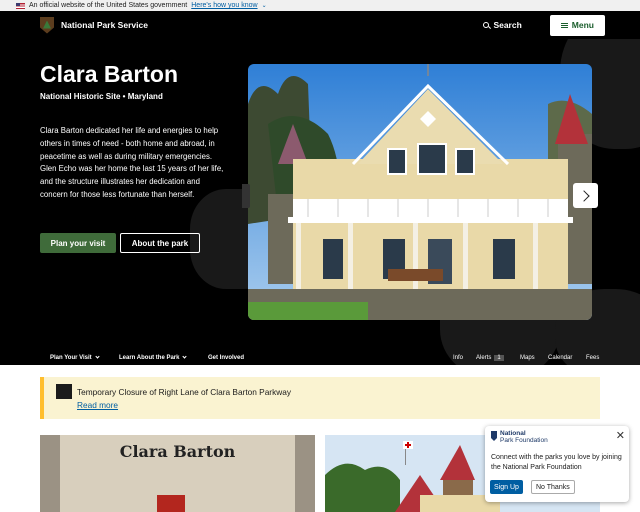  What do you see at coordinates (564, 25) in the screenshot?
I see `hamburger-icon` at bounding box center [564, 25].